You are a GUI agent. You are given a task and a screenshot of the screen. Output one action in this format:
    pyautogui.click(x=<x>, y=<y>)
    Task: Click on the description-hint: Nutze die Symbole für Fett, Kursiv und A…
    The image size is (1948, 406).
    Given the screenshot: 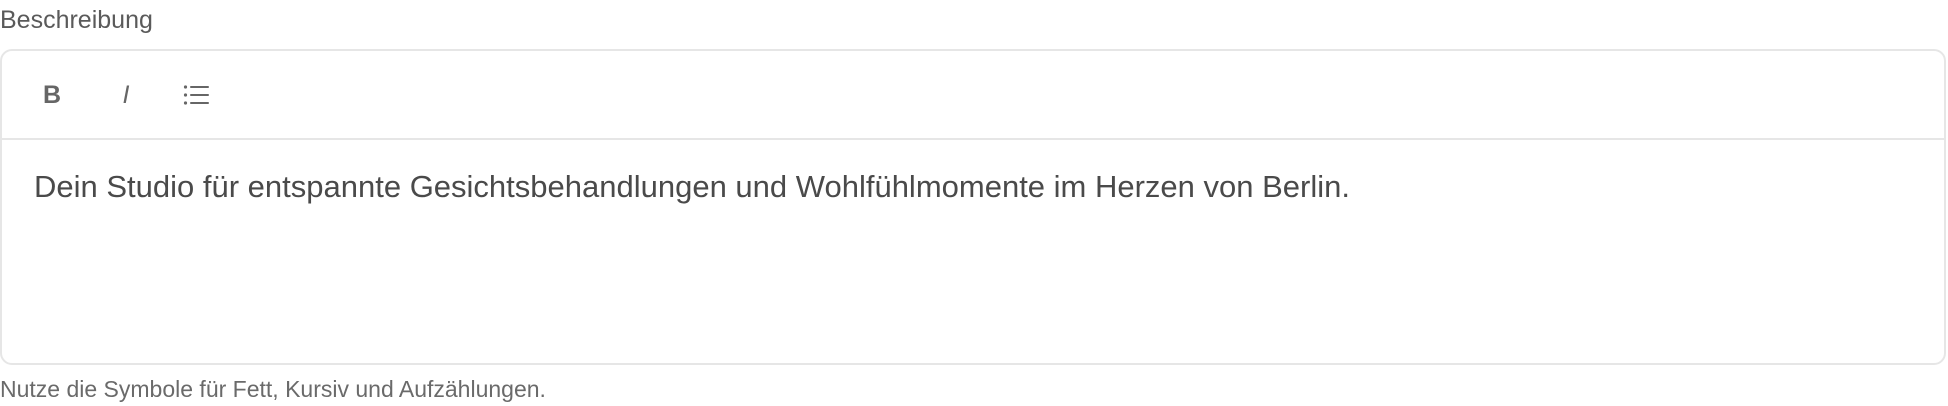 What is the action you would take?
    pyautogui.click(x=273, y=389)
    